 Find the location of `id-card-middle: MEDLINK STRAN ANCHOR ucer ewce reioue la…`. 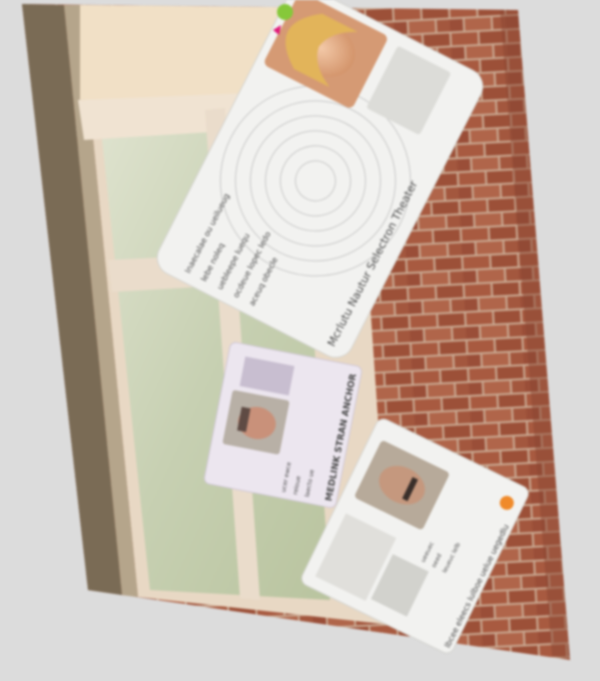

id-card-middle: MEDLINK STRAN ANCHOR ucer ewce reioue la… is located at coordinates (283, 425).